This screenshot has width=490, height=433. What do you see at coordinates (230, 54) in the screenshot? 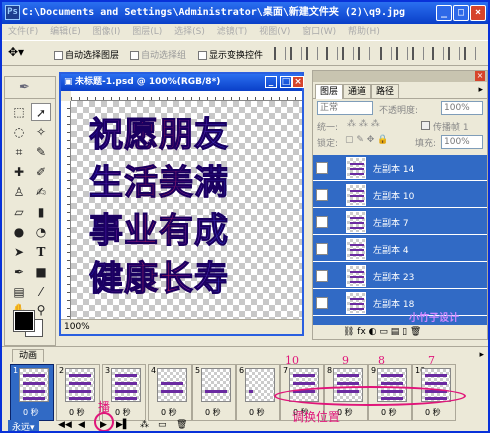
I see `show-transform-option: 显示变换控件` at bounding box center [230, 54].